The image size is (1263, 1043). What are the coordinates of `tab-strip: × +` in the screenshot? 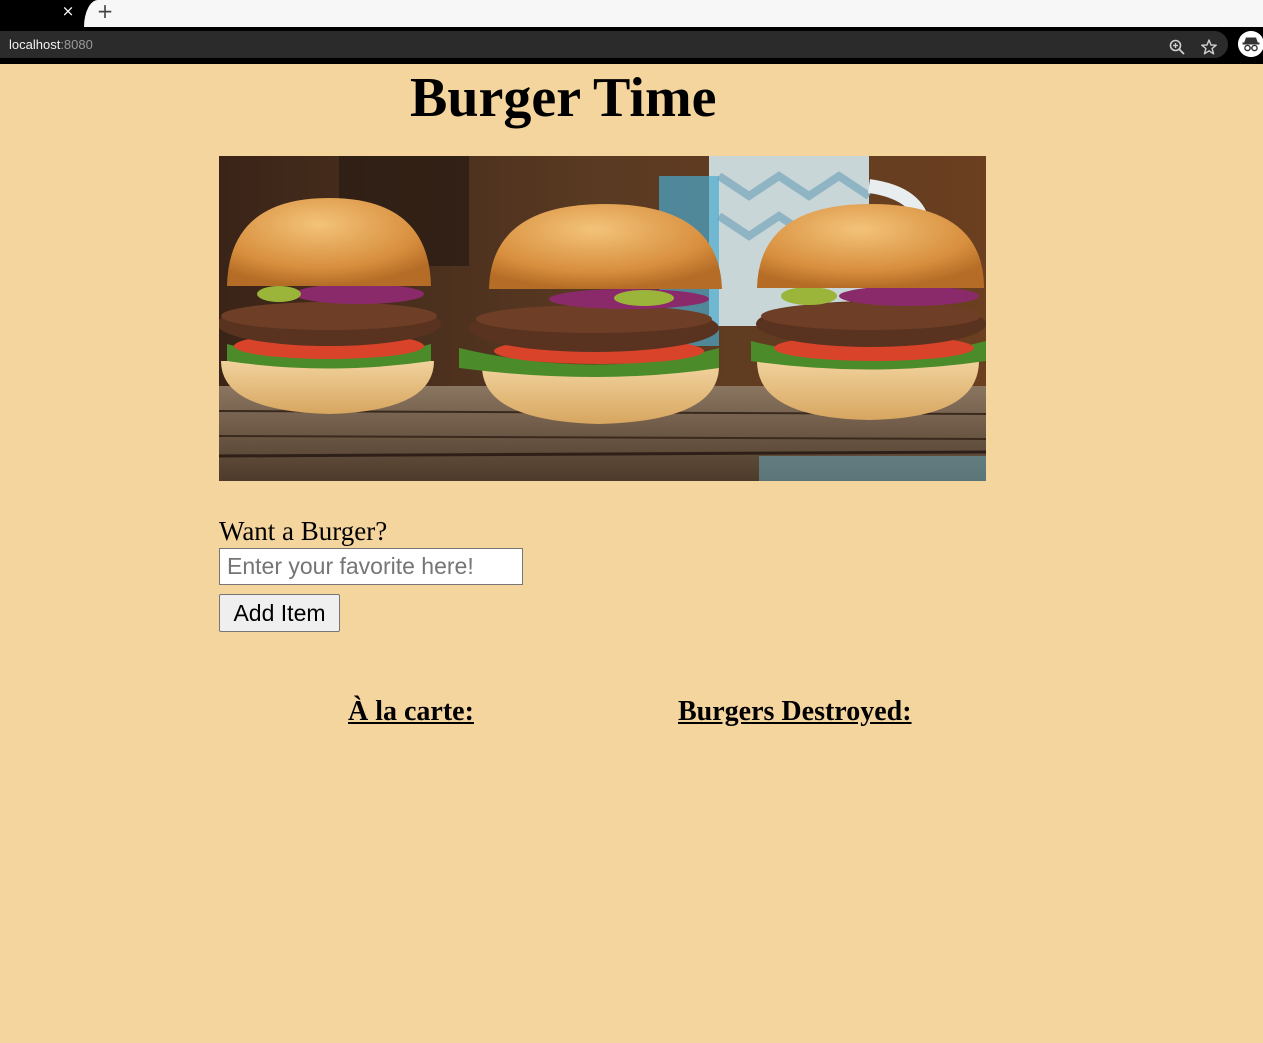 It's located at (631, 13).